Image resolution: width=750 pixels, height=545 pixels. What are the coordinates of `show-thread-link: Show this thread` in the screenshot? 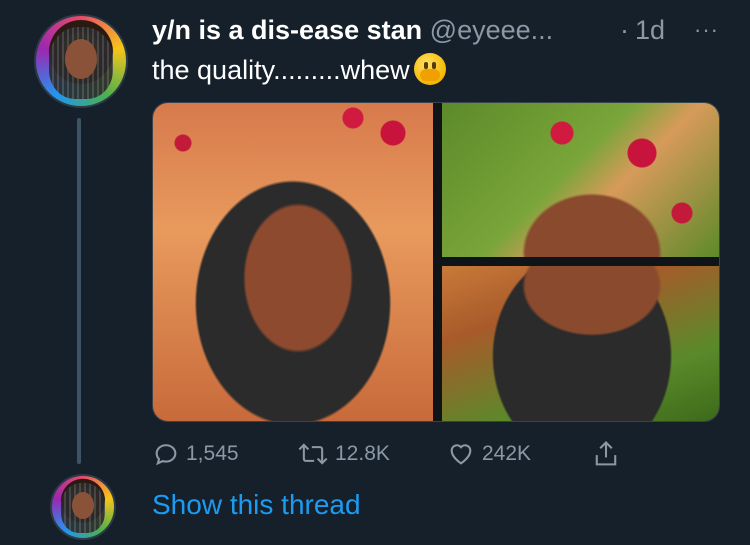 It's located at (256, 505).